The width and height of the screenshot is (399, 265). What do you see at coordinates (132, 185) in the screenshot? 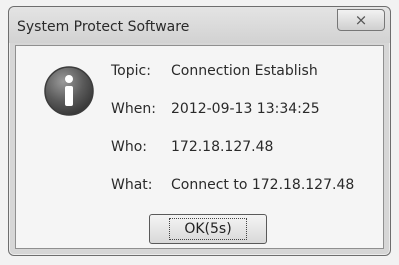
I see `what-label: What:` at bounding box center [132, 185].